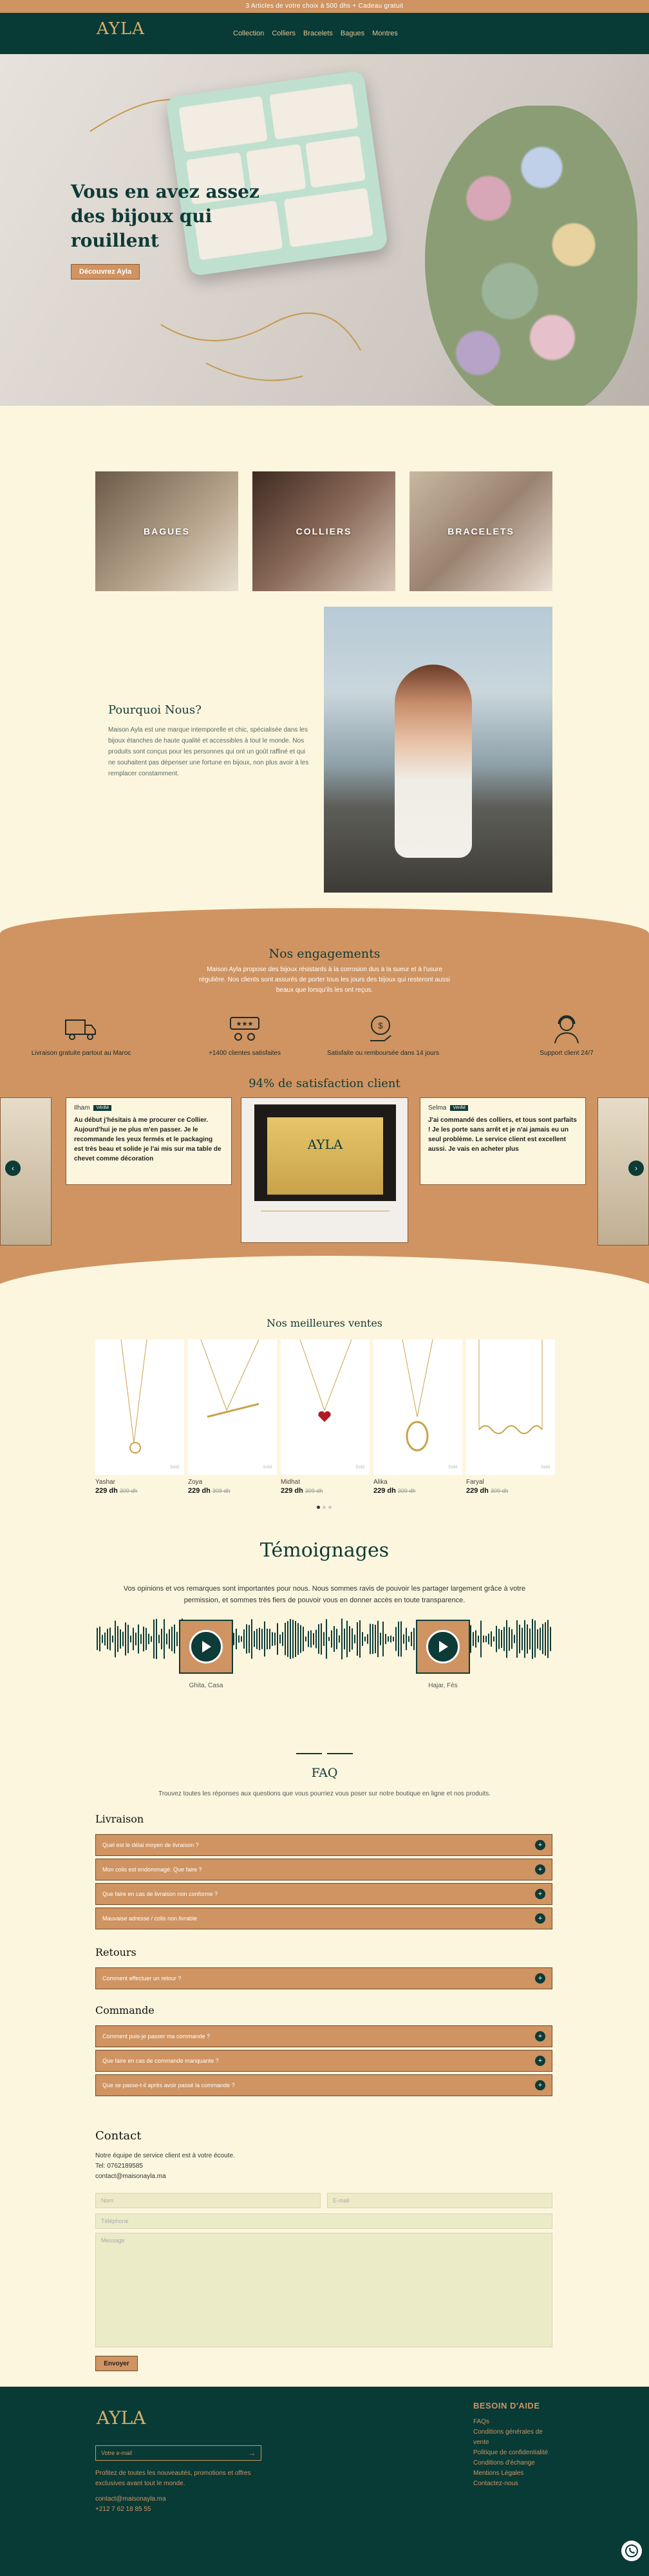 This screenshot has height=2576, width=649. Describe the element at coordinates (531, 256) in the screenshot. I see `flower-bouquet-image` at that location.